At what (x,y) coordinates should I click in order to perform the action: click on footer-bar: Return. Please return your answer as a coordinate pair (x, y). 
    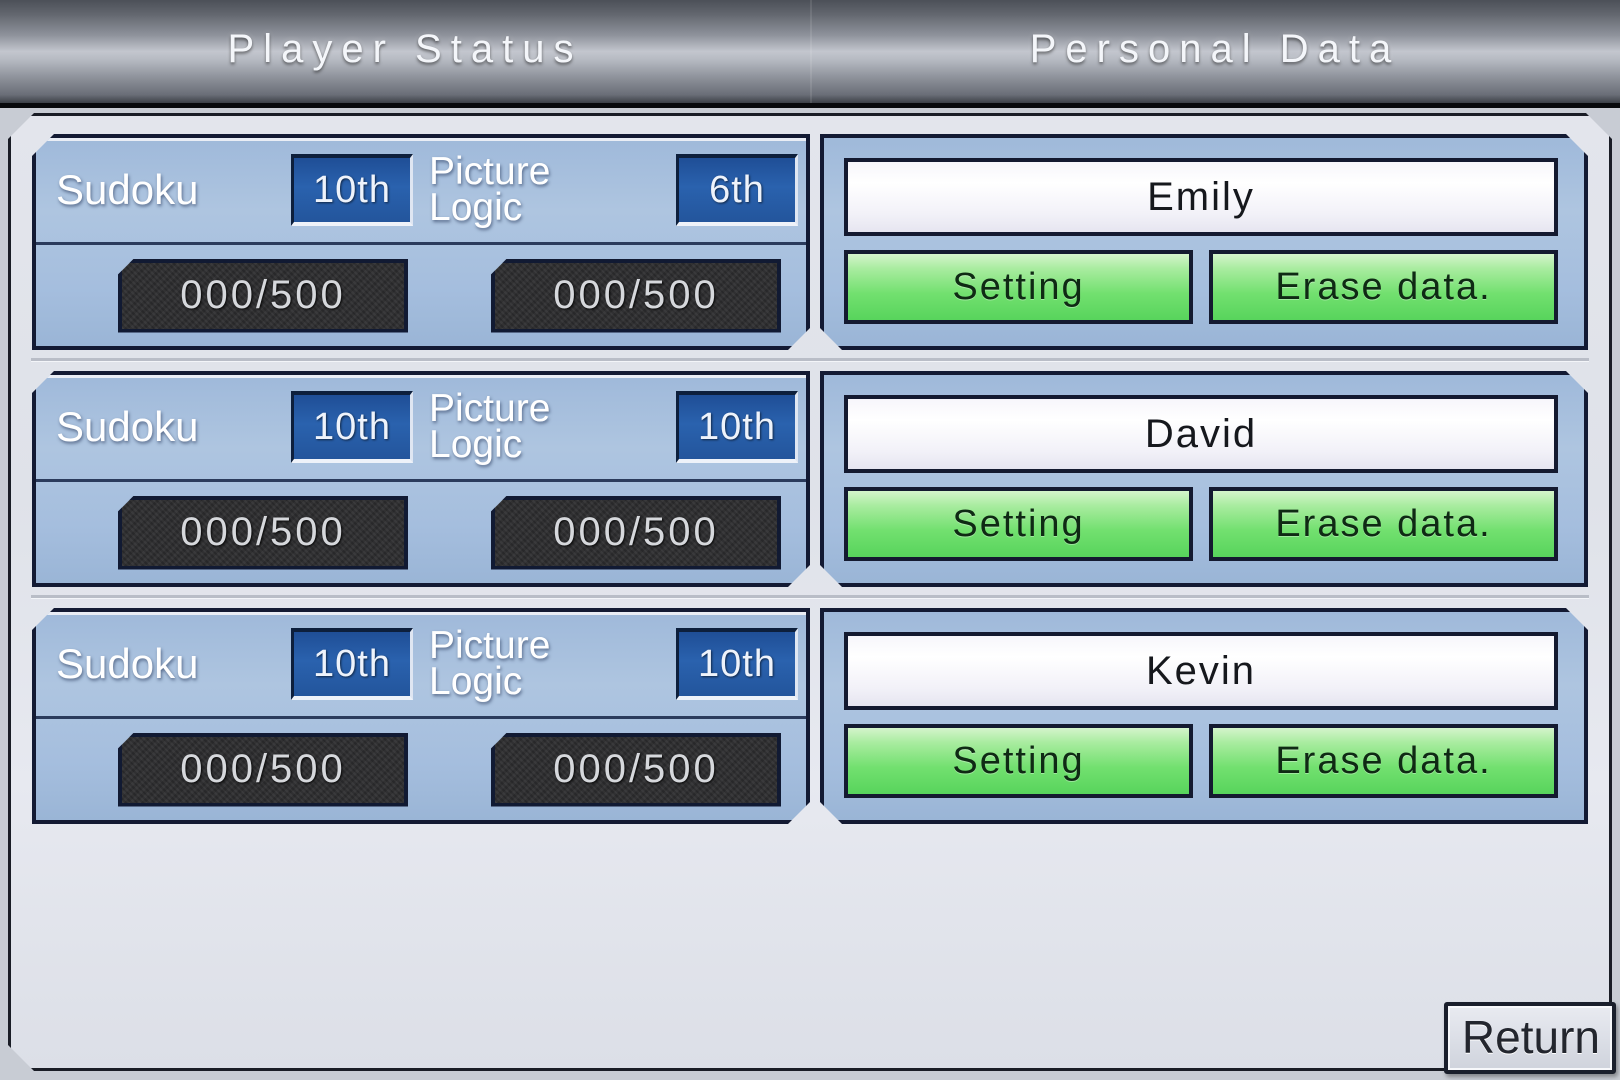
    Looking at the image, I should click on (810, 1038).